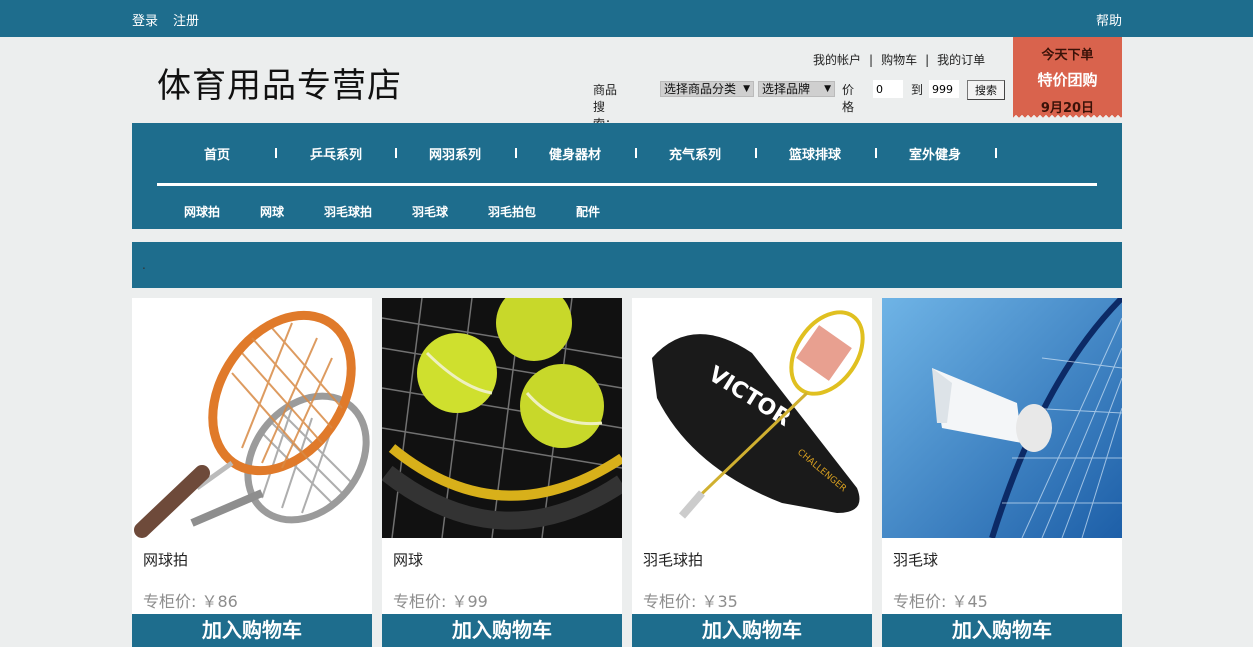 This screenshot has height=647, width=1253. Describe the element at coordinates (145, 19) in the screenshot. I see `login-link: 登录` at that location.